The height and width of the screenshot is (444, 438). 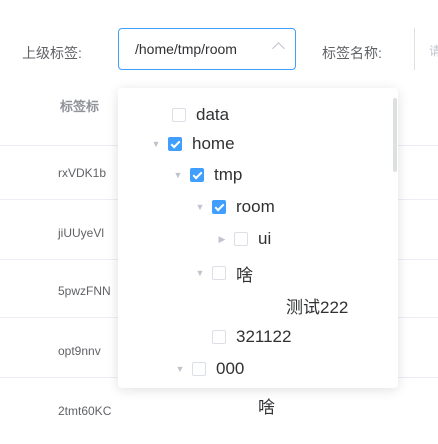 I want to click on tag-name-placeholder: 请, so click(x=433, y=51).